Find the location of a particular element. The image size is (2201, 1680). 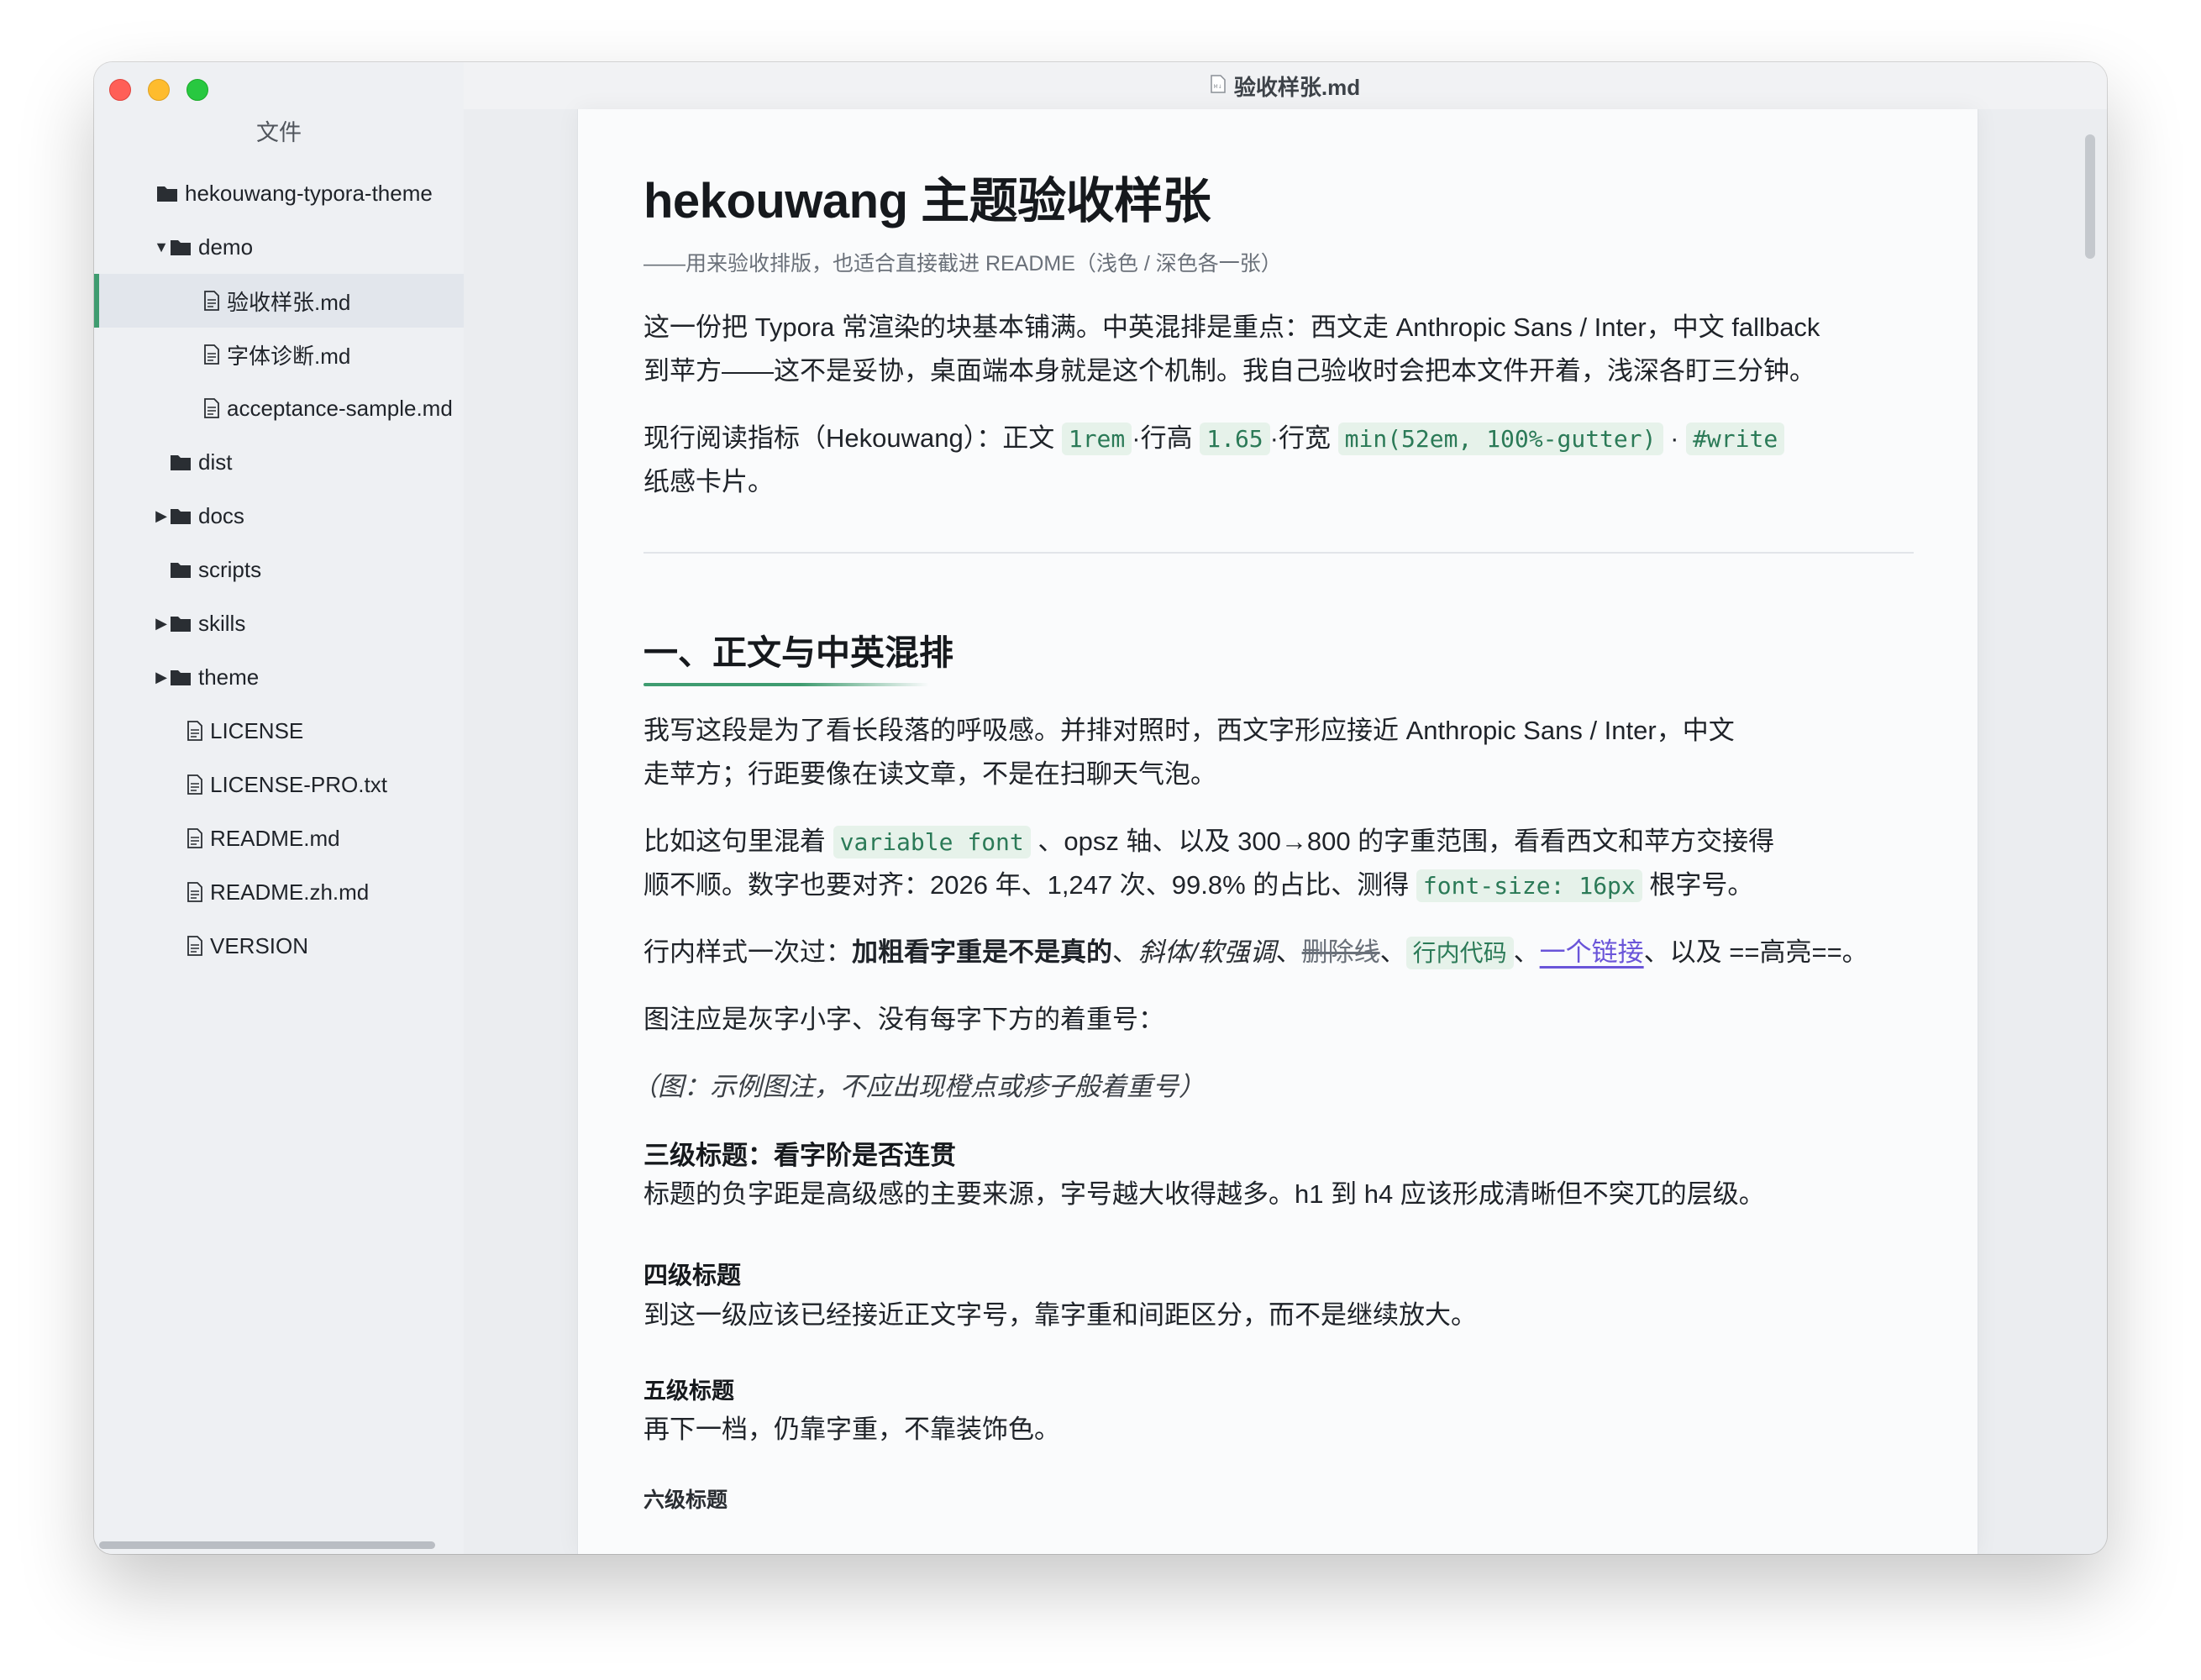

inline-link: 一个链接 is located at coordinates (1592, 952).